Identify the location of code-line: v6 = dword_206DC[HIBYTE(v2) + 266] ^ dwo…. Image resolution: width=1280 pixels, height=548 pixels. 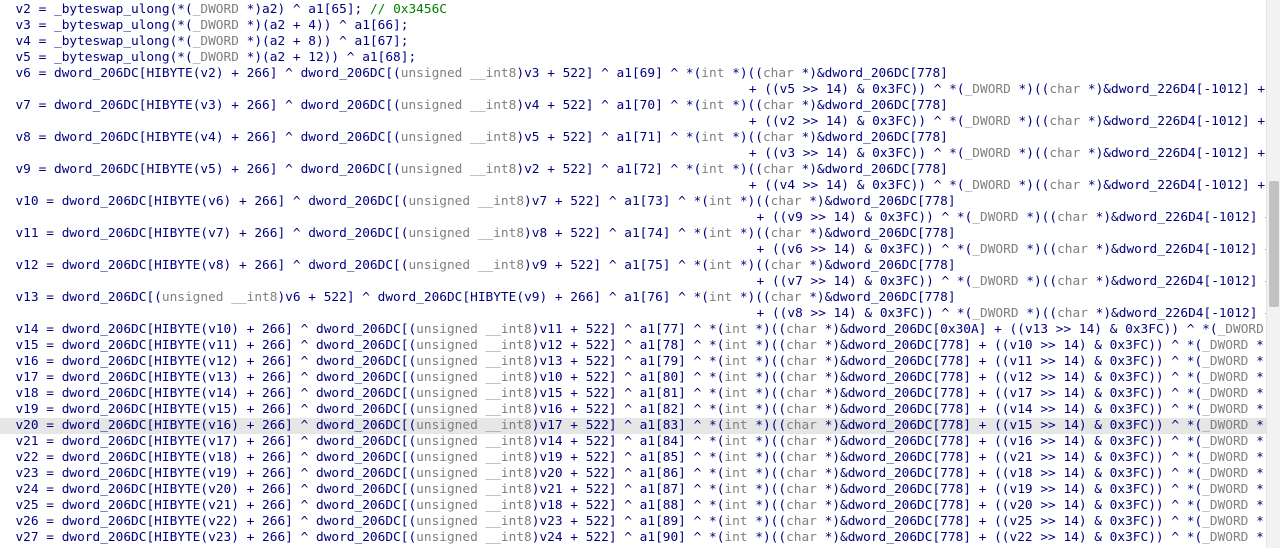
(473, 74).